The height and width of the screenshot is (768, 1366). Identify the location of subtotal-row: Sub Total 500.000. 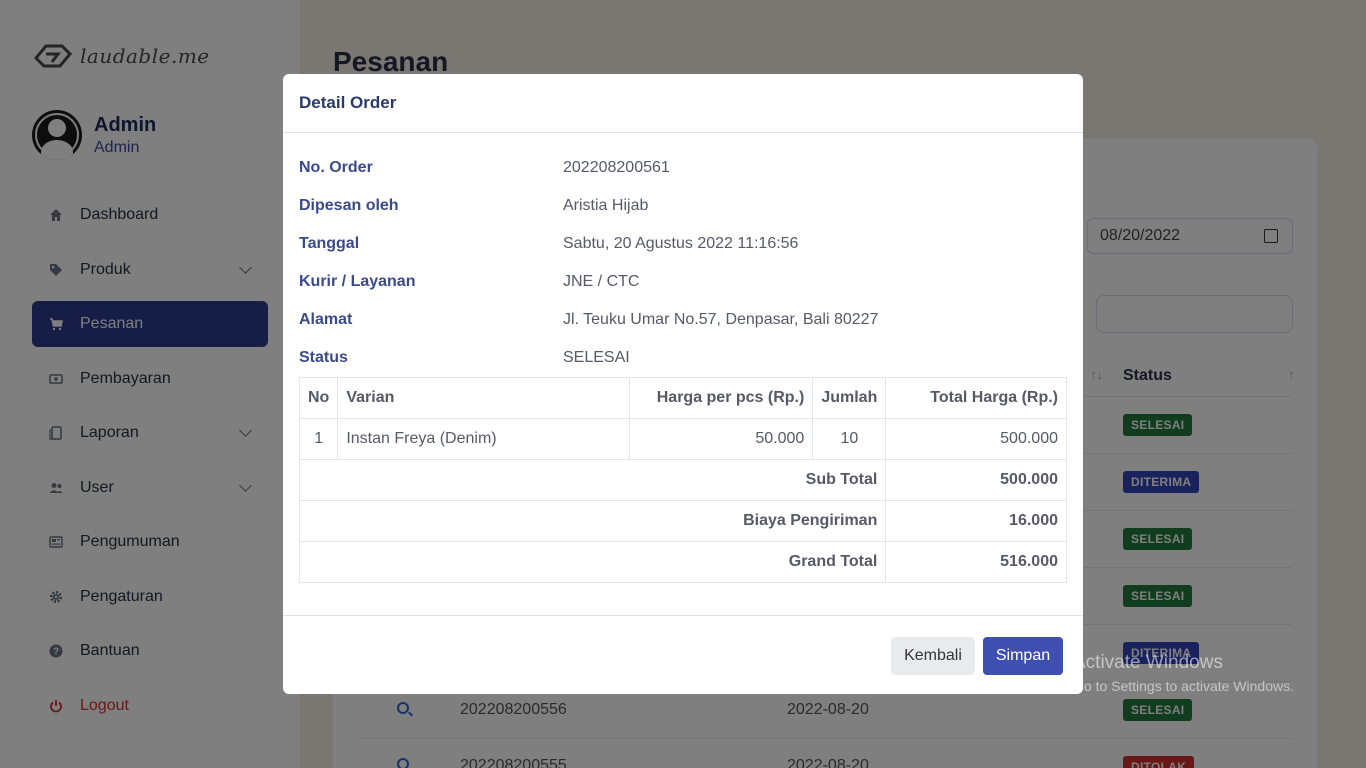
(682, 480).